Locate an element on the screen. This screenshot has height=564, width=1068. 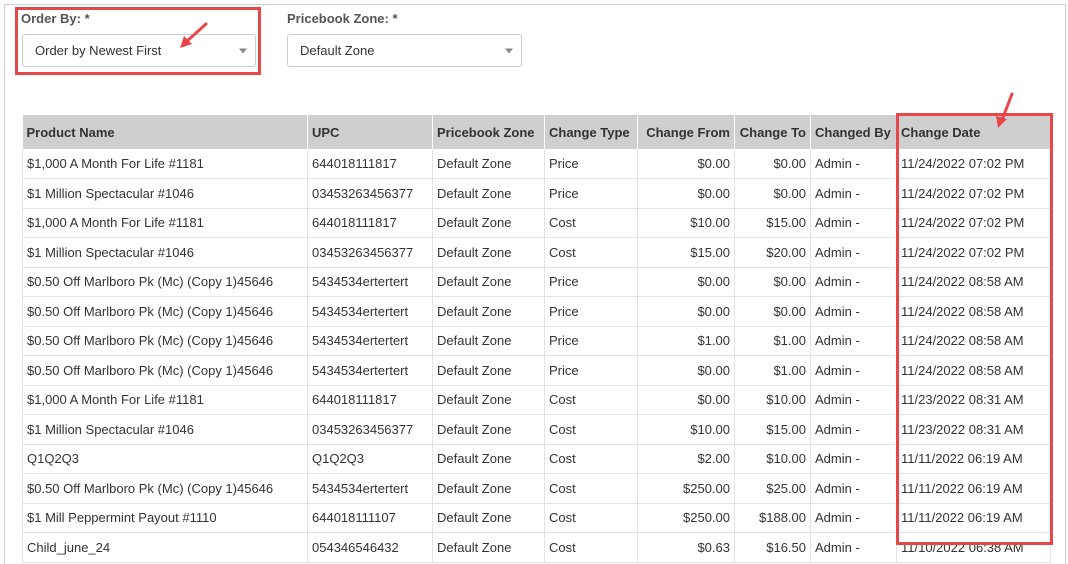
cell-change-to: $25.00 is located at coordinates (772, 488).